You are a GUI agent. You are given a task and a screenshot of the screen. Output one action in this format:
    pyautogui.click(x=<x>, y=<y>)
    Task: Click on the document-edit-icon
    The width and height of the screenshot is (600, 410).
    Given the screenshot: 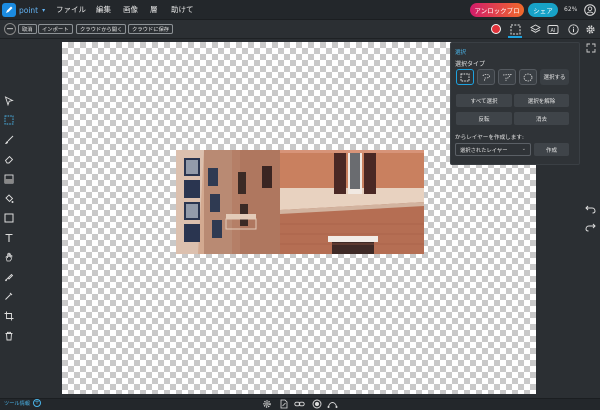 What is the action you would take?
    pyautogui.click(x=283, y=403)
    